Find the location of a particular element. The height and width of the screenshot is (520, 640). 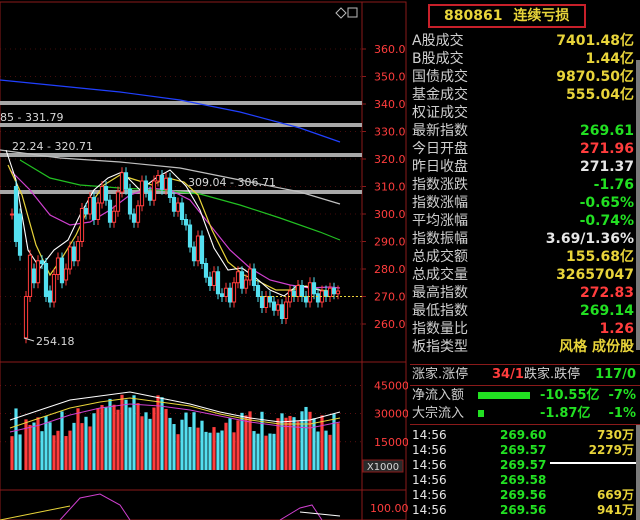

up-label: 涨家.涨停 is located at coordinates (440, 374).